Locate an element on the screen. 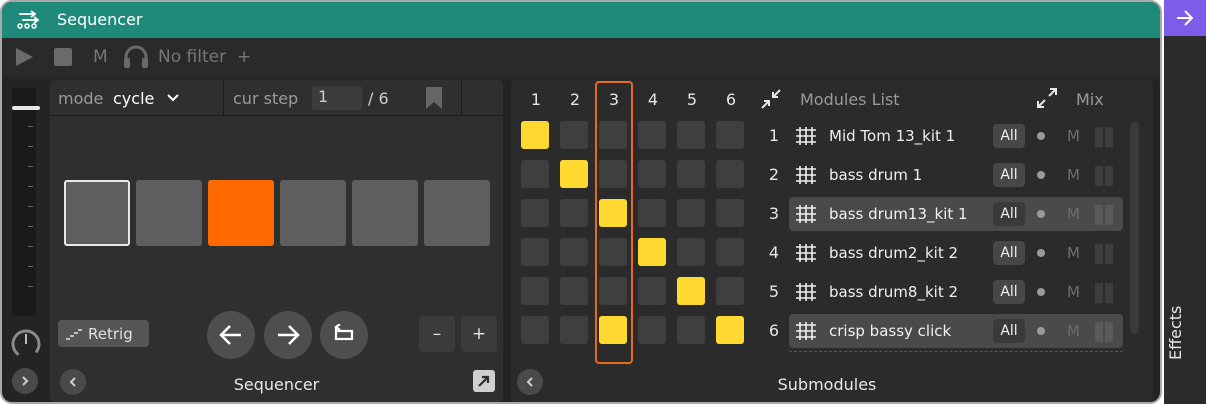  module-row: bass drum2_kit 2 All M is located at coordinates (956, 253).